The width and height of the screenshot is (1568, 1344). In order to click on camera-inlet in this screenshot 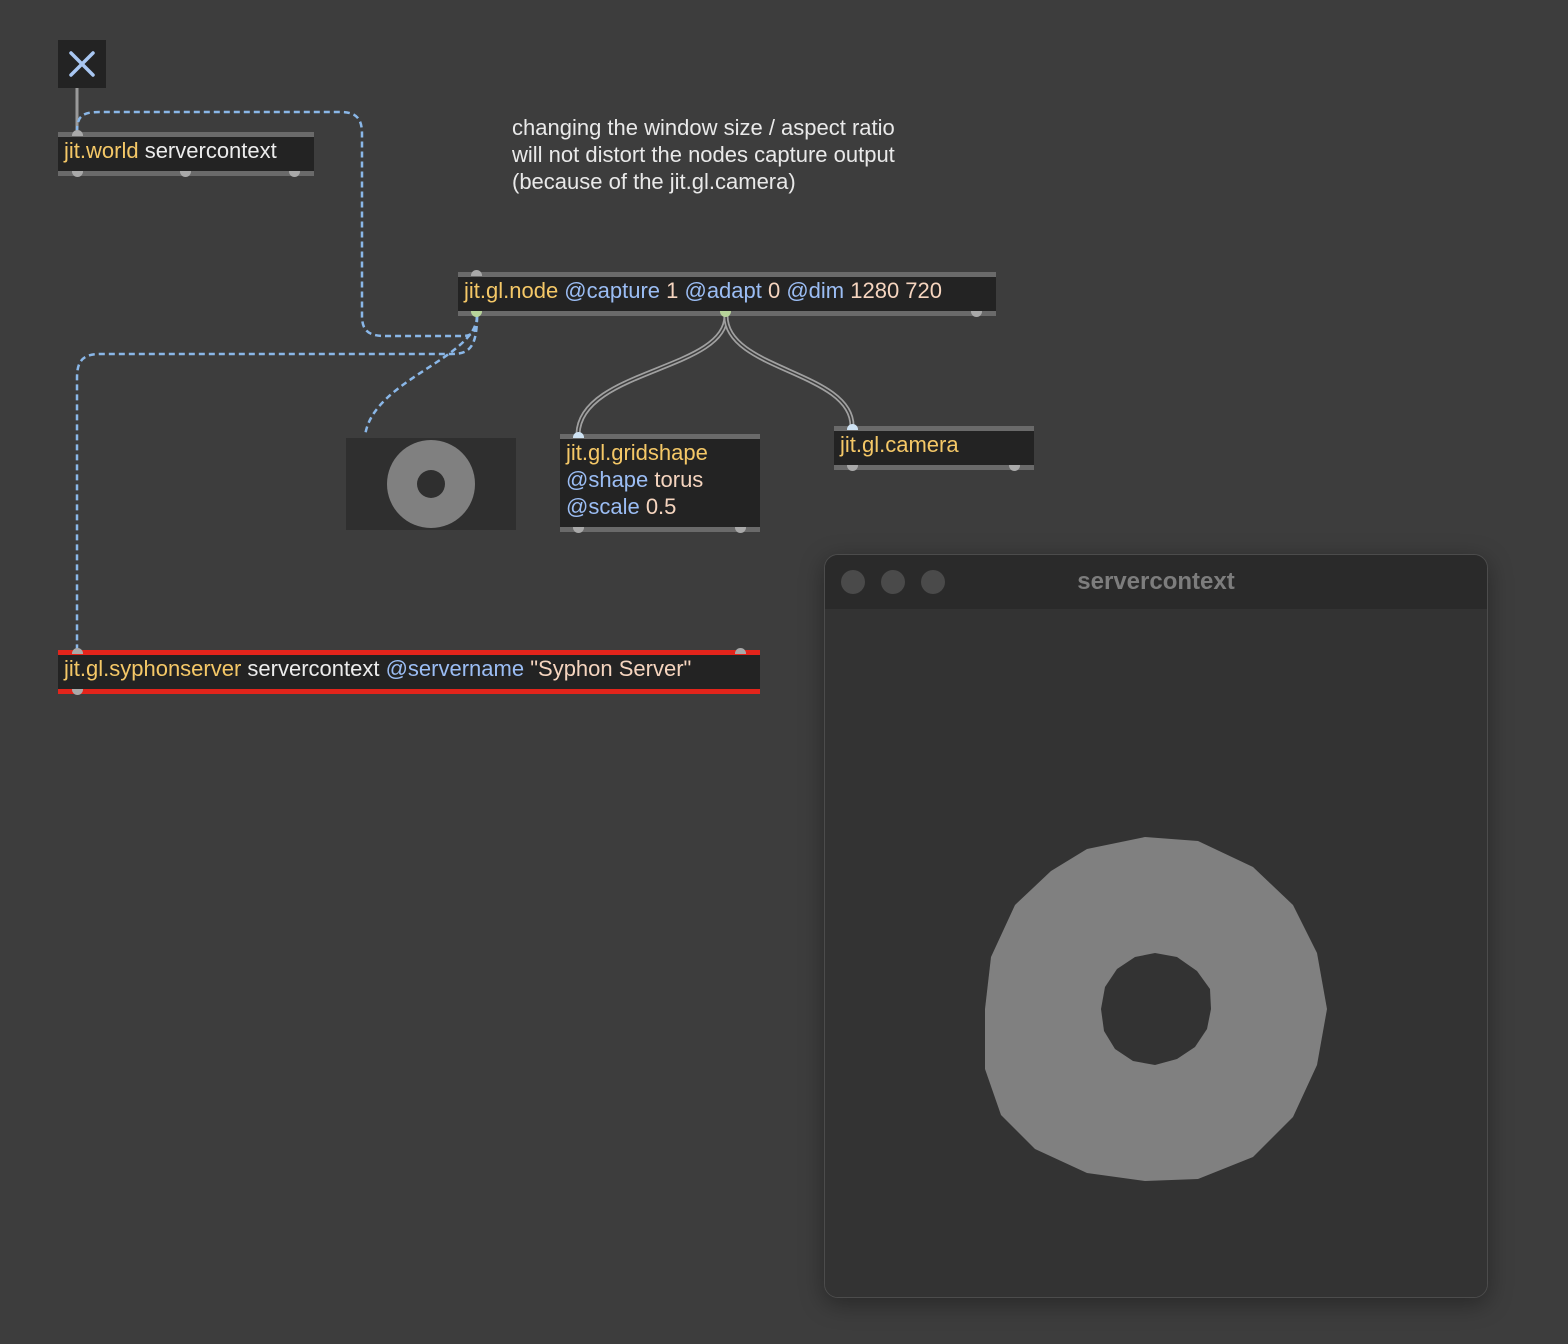, I will do `click(852, 427)`.